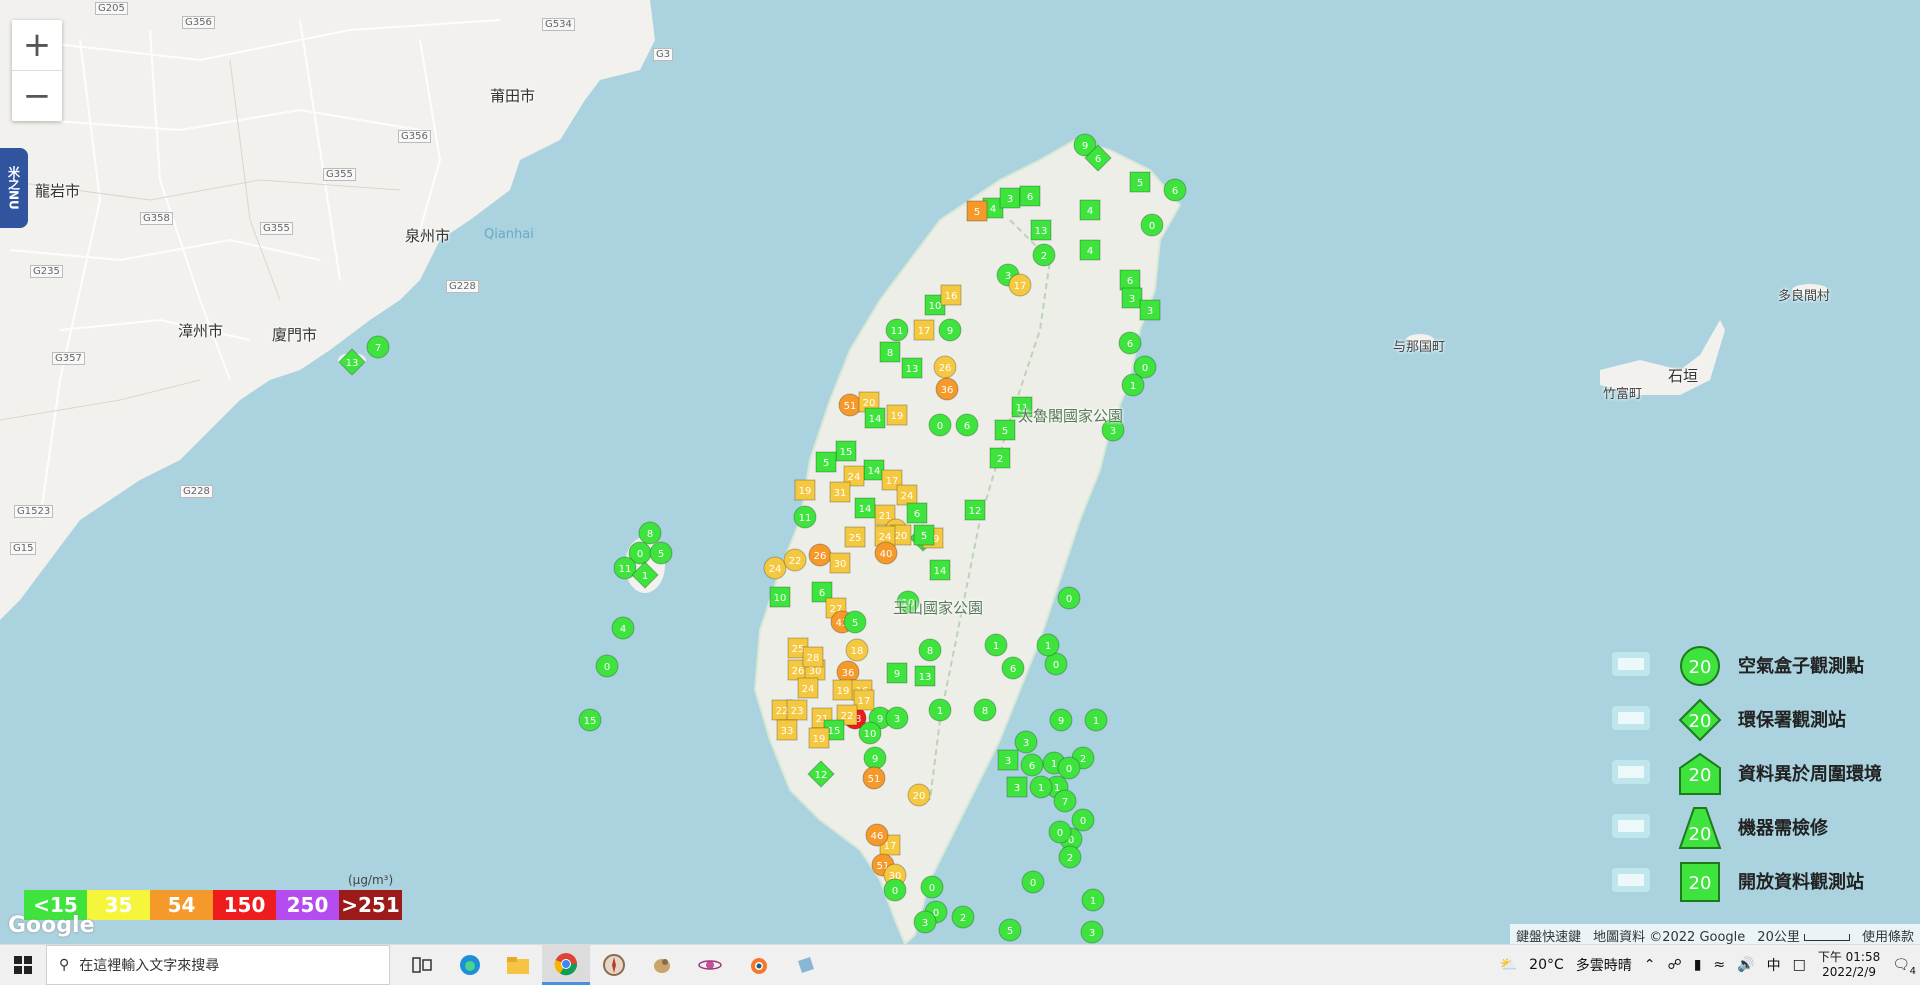 The image size is (1920, 985). Describe the element at coordinates (1650, 965) in the screenshot. I see `chevron-up-icon: ⌃` at that location.